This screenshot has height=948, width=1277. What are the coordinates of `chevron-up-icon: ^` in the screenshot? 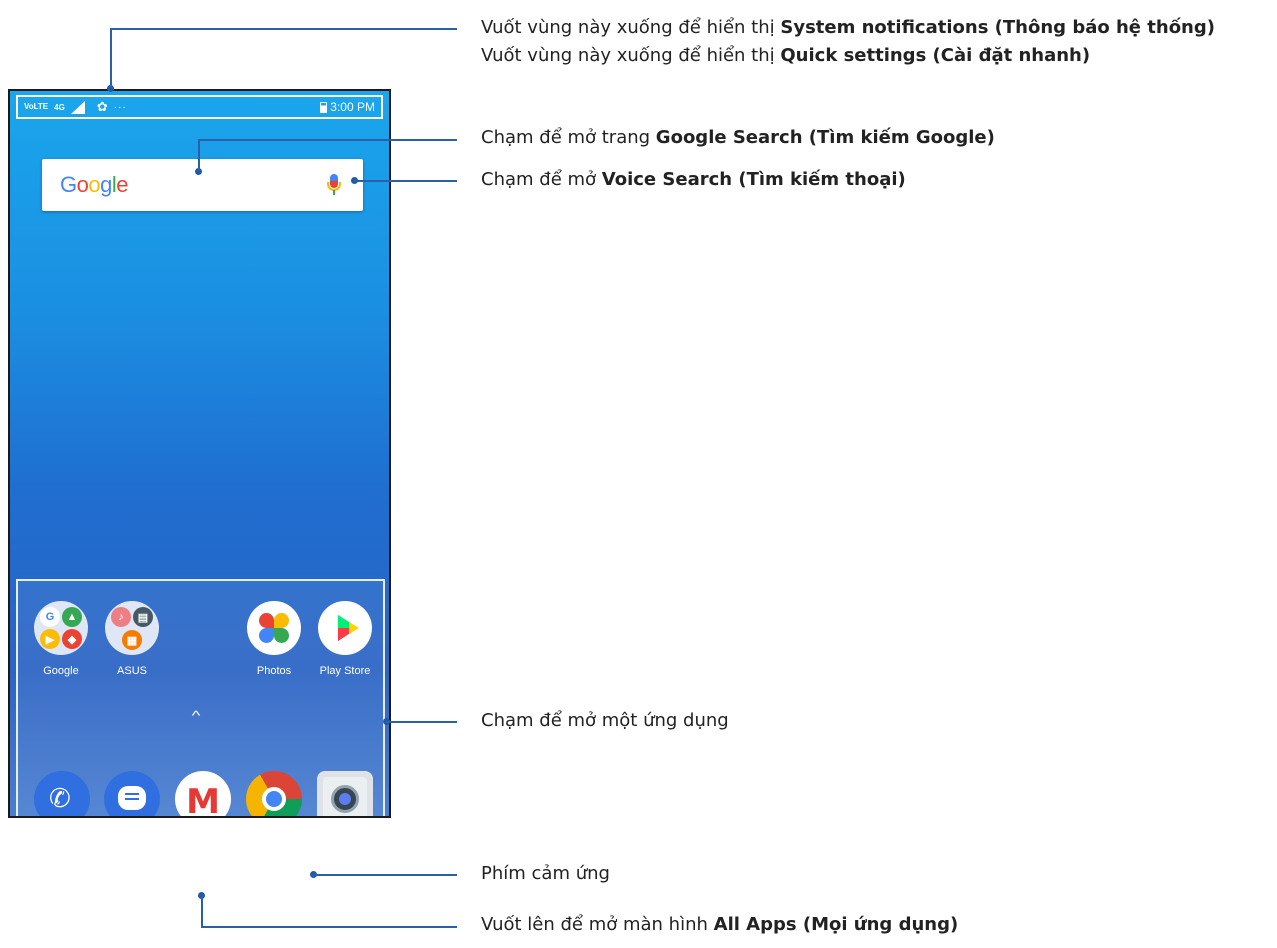 It's located at (196, 715).